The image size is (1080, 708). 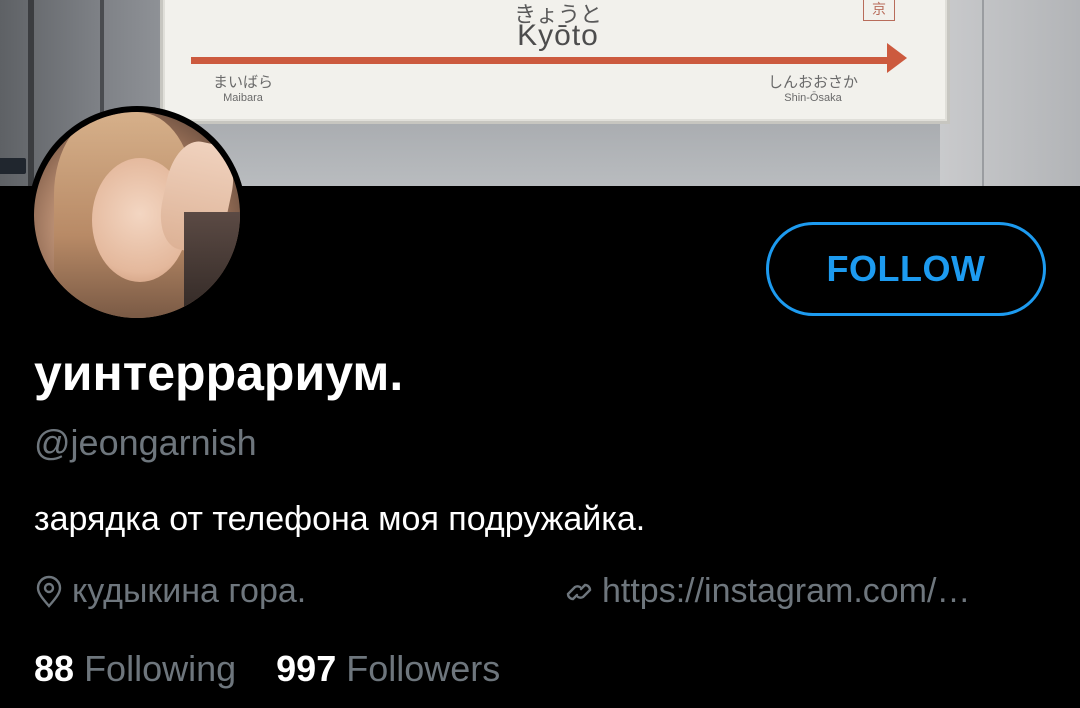 I want to click on sign-station-left: まいばら Maibara, so click(x=243, y=87).